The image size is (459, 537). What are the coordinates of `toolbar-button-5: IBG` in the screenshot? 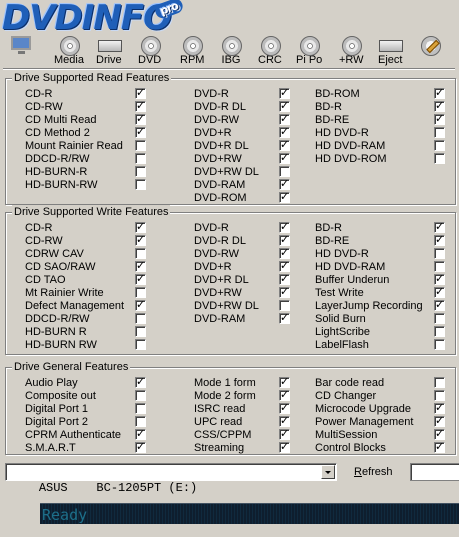 It's located at (231, 51).